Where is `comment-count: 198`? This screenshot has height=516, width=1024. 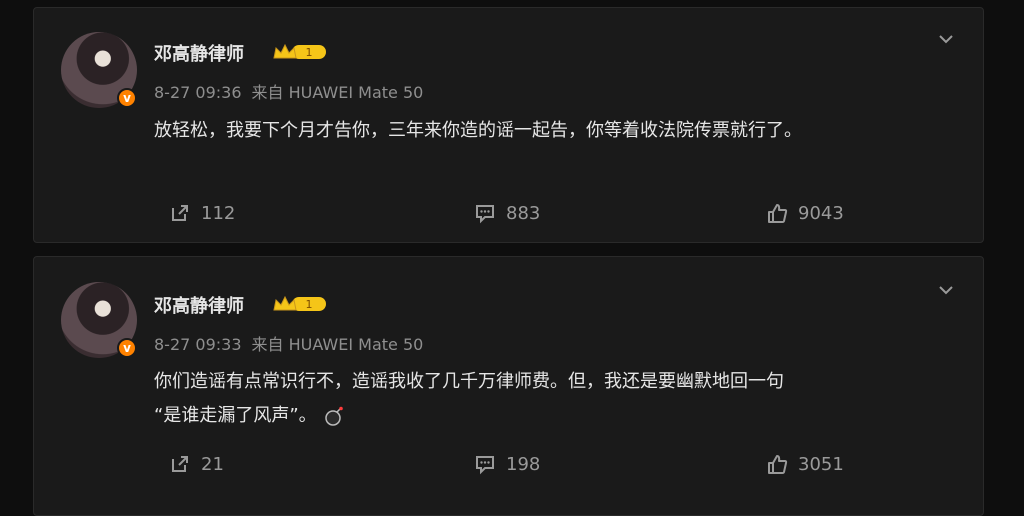 comment-count: 198 is located at coordinates (523, 464).